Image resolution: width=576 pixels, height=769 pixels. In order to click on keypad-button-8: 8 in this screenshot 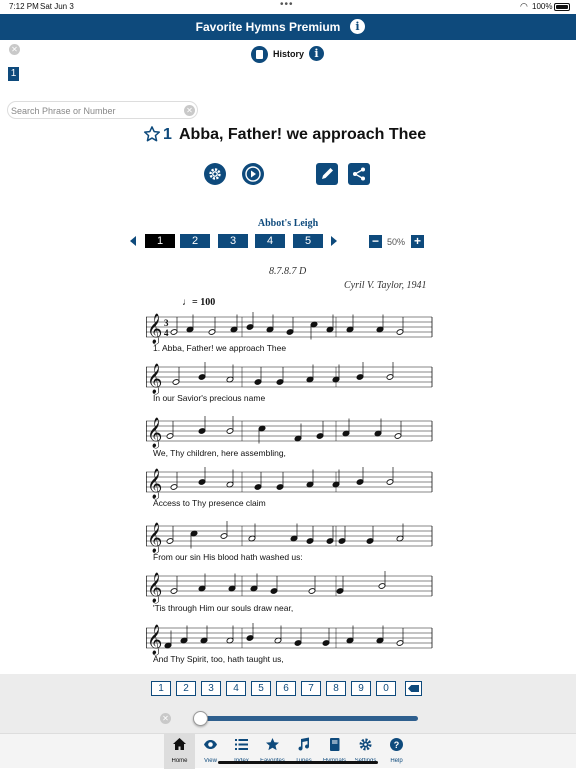, I will do `click(336, 688)`.